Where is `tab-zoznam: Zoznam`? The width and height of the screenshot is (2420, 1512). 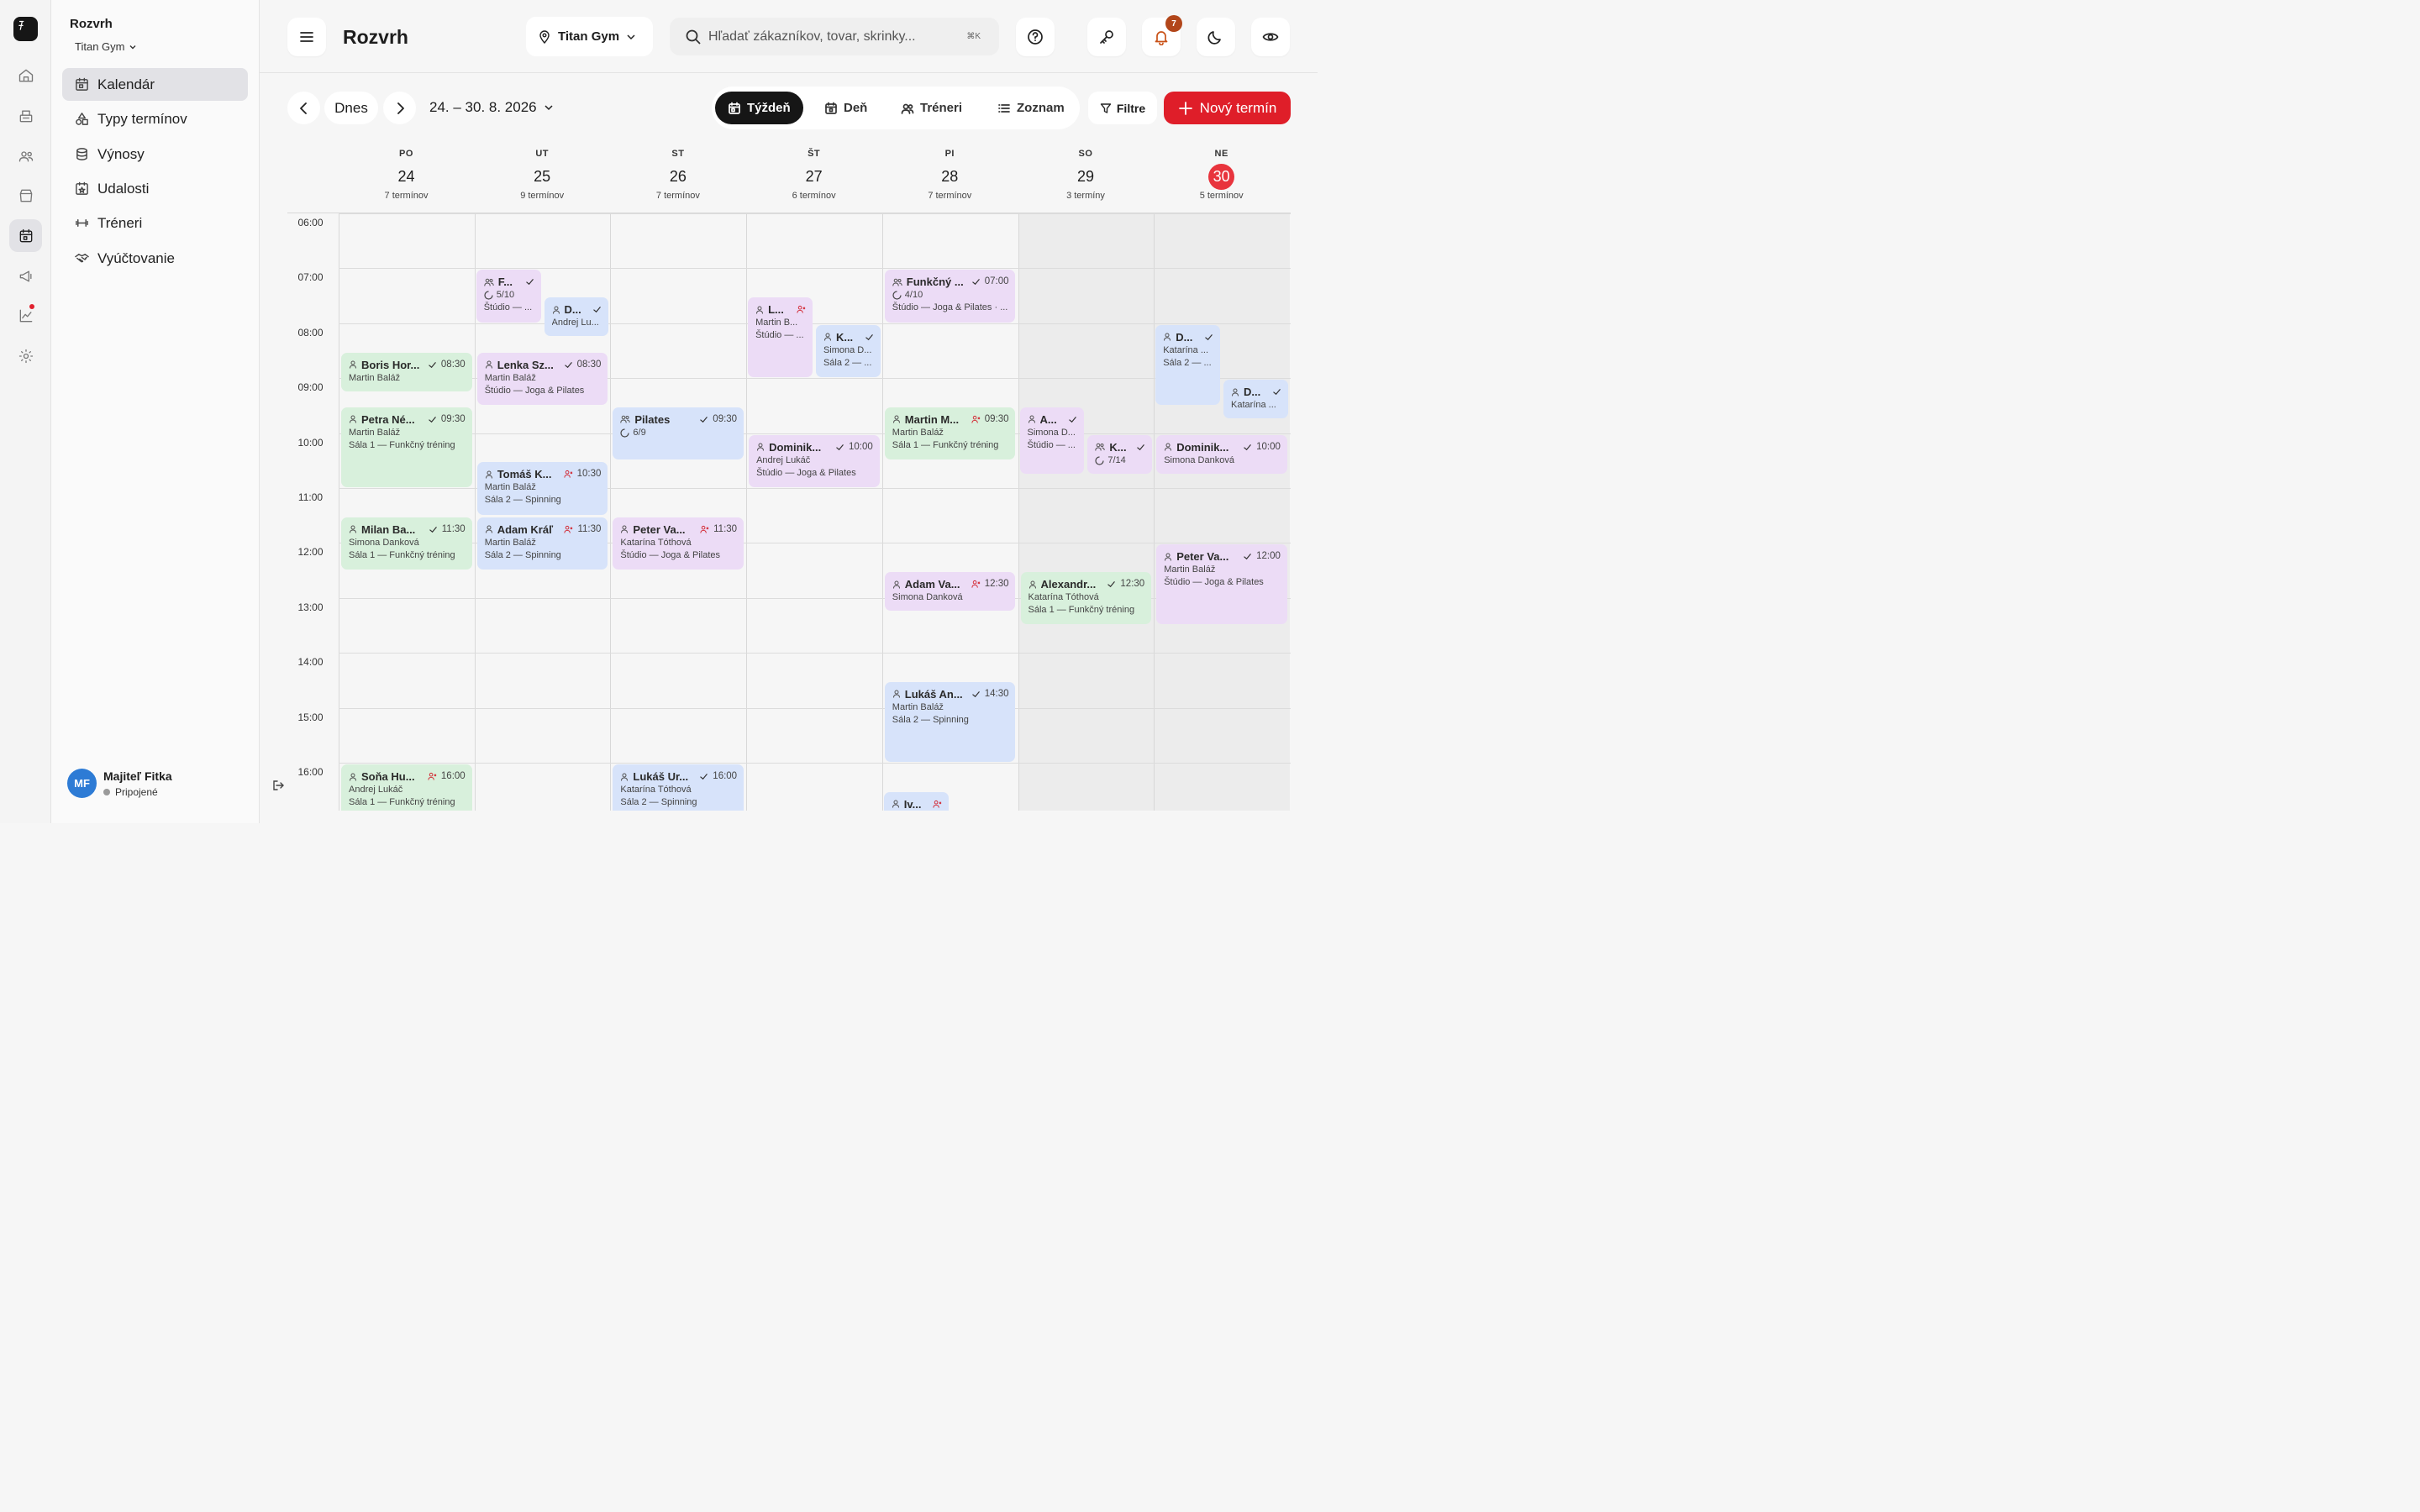
tab-zoznam: Zoznam is located at coordinates (1031, 108).